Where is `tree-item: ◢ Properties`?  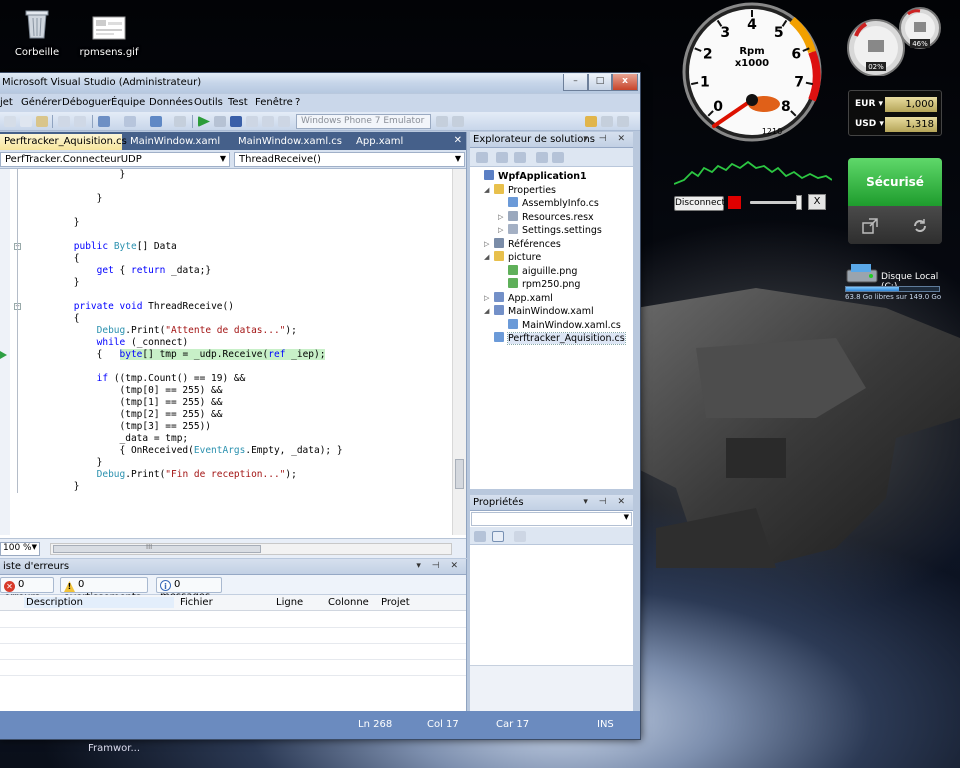 tree-item: ◢ Properties is located at coordinates (520, 190).